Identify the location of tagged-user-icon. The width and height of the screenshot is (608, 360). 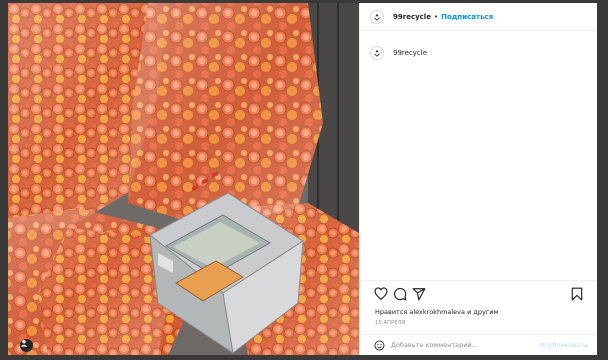
(26, 345).